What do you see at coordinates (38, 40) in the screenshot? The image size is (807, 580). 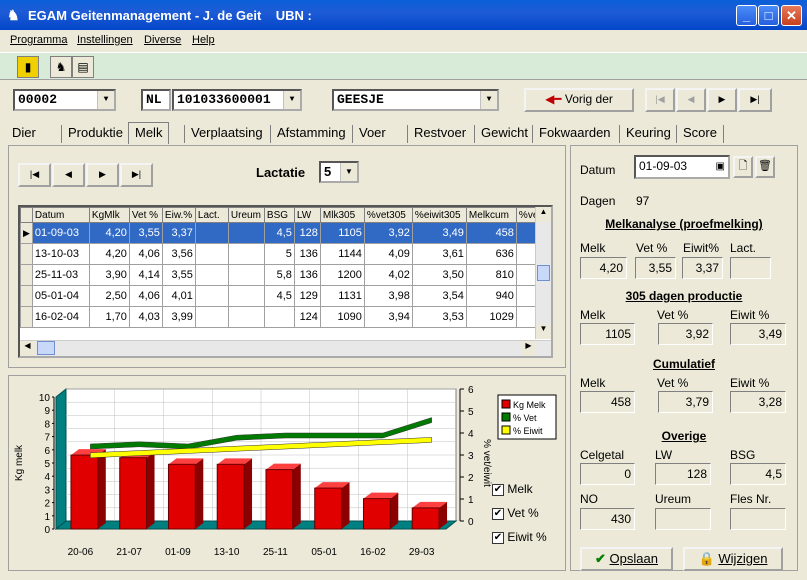 I see `menu-programma: Programma` at bounding box center [38, 40].